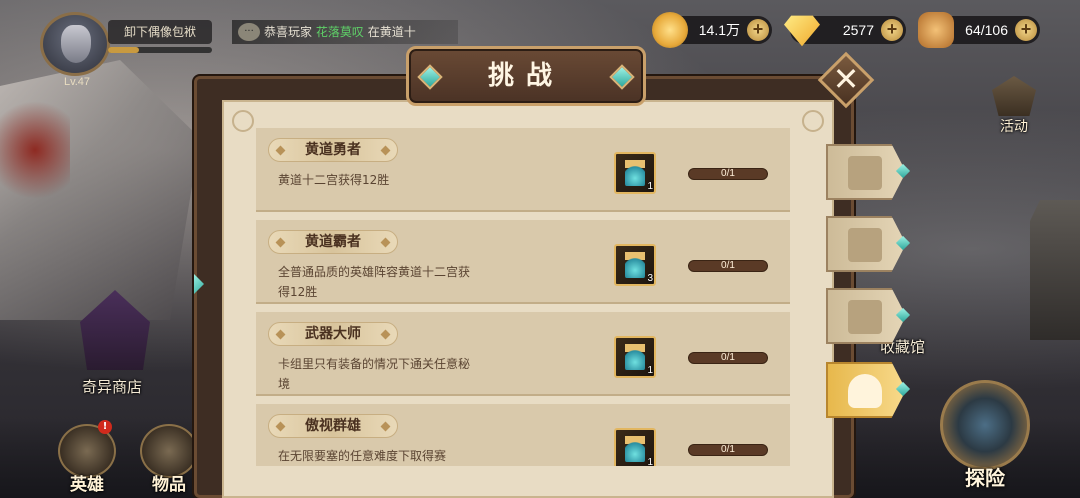 This screenshot has width=1080, height=498. I want to click on task-name-tag: 傲视群雄, so click(333, 426).